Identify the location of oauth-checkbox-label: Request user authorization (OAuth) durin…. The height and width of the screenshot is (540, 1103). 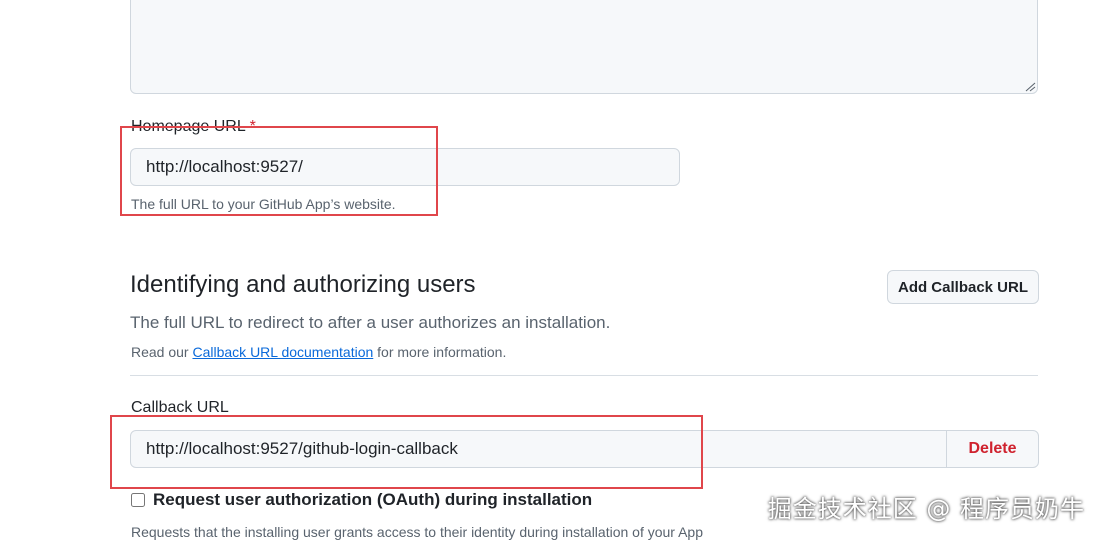
(372, 500).